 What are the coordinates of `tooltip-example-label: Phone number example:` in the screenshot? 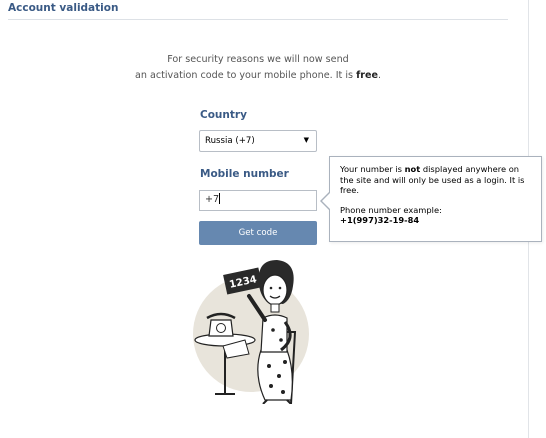 It's located at (391, 209).